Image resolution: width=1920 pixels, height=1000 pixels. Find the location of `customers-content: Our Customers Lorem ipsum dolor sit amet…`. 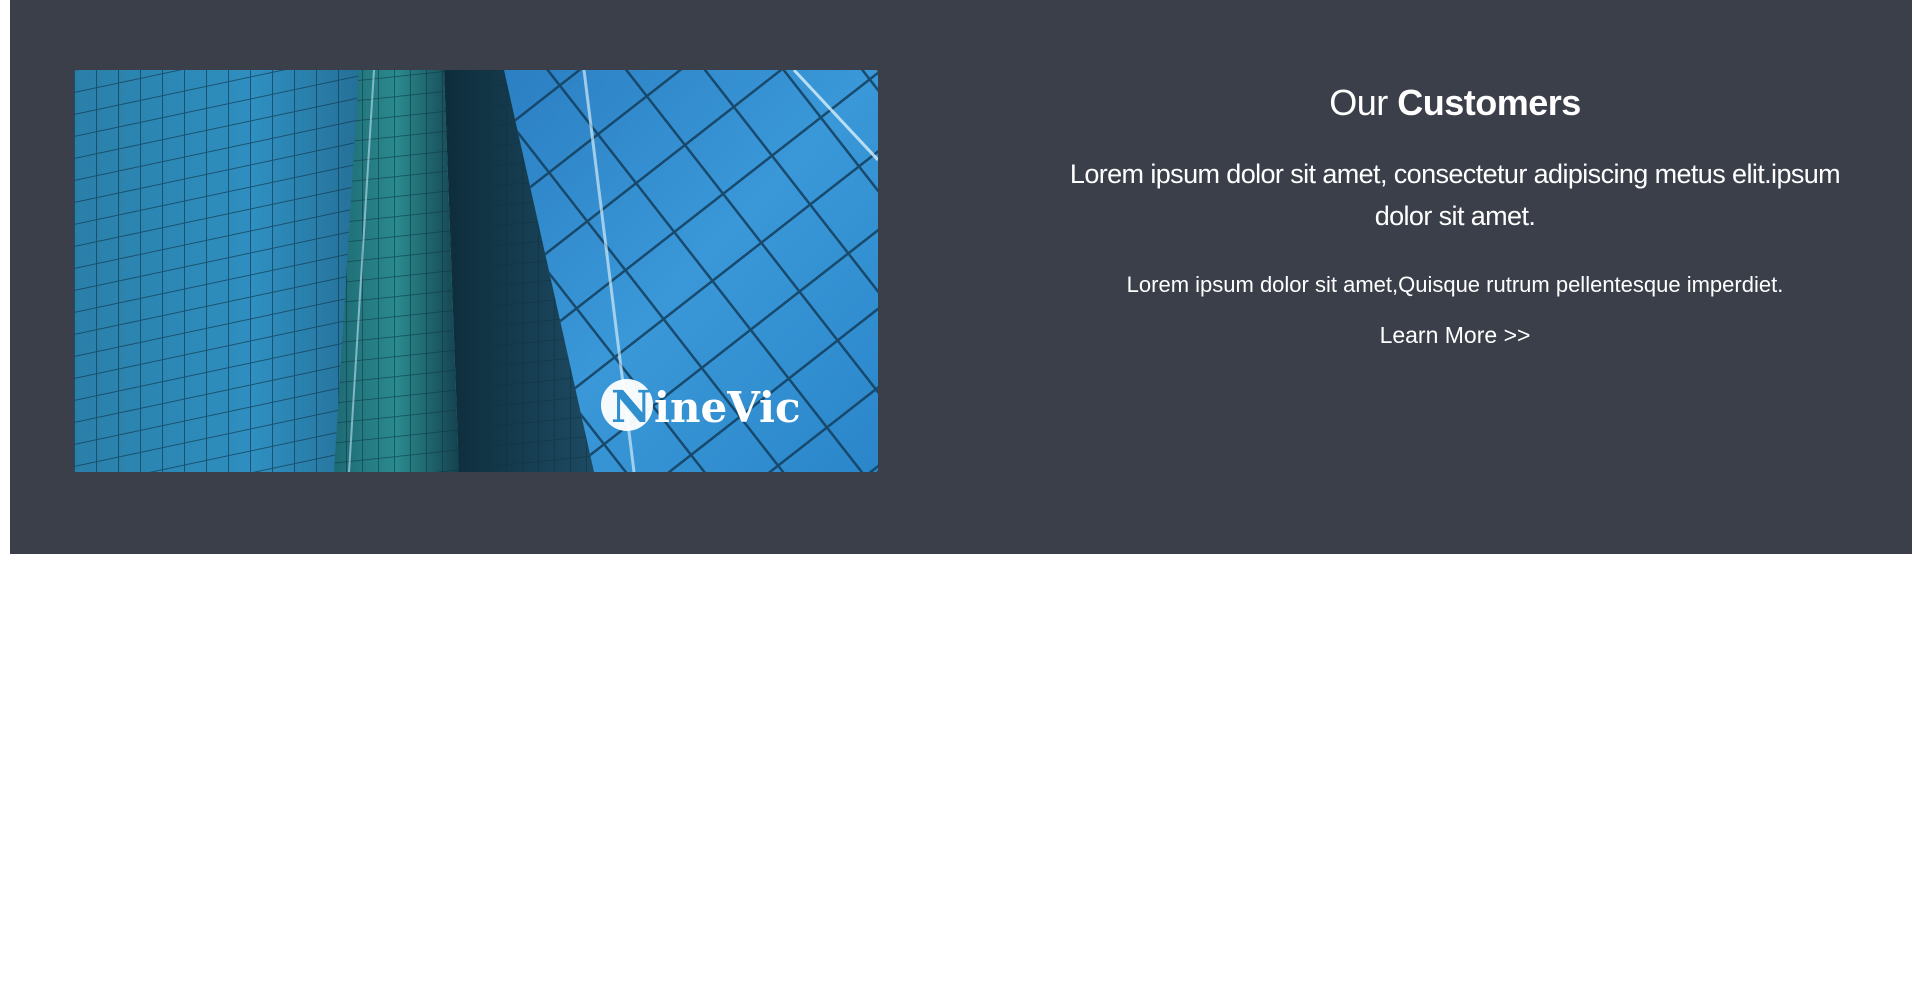

customers-content: Our Customers Lorem ipsum dolor sit amet… is located at coordinates (1455, 215).